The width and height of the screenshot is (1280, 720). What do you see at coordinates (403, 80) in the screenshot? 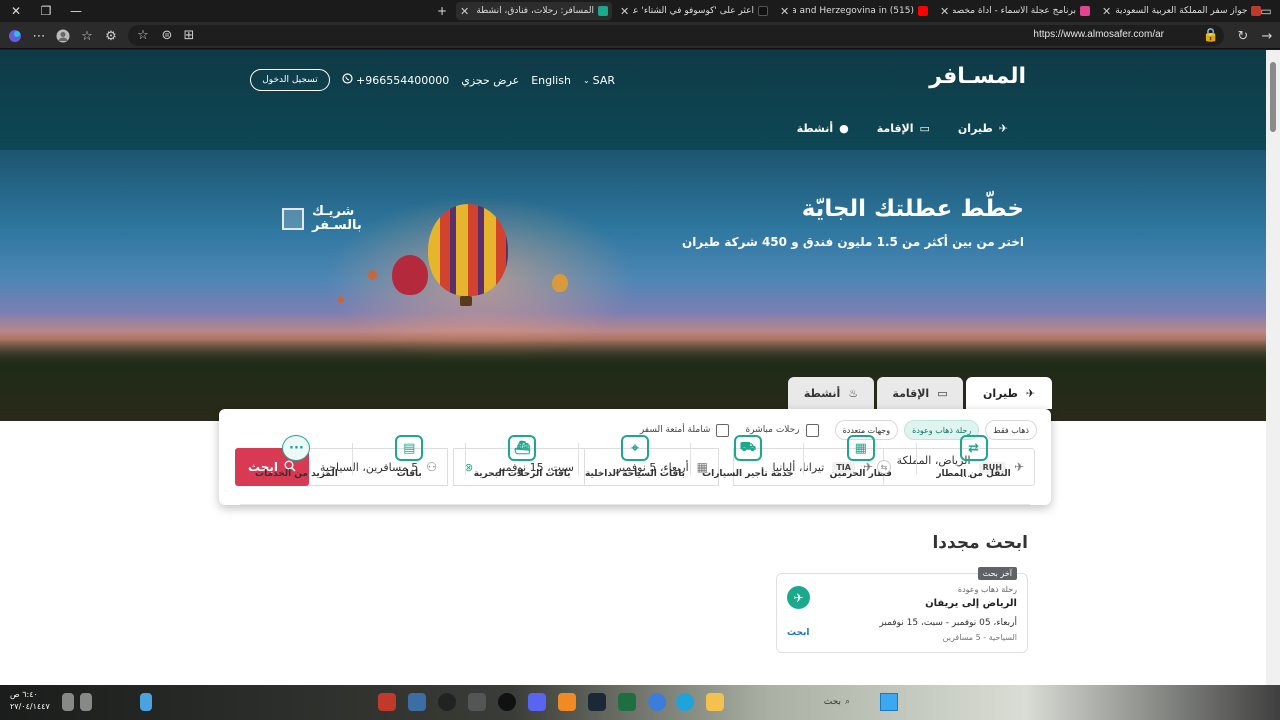
I see `phone-number: +966554400000` at bounding box center [403, 80].